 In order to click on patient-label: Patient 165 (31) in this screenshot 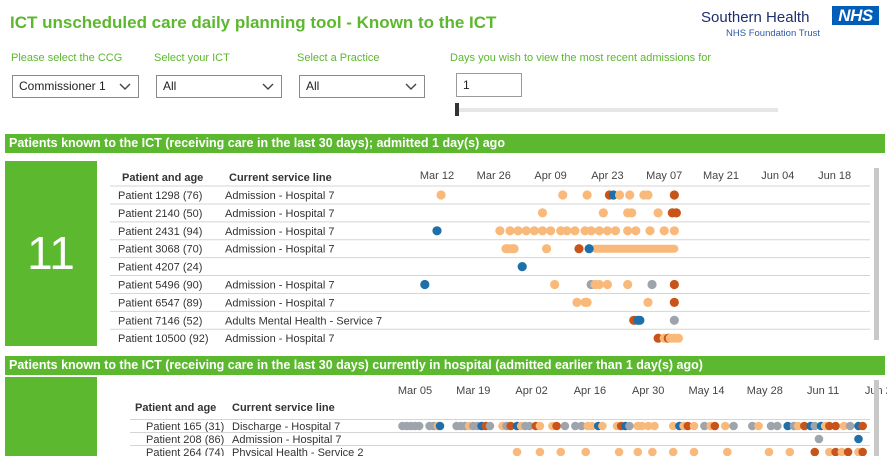, I will do `click(185, 427)`.